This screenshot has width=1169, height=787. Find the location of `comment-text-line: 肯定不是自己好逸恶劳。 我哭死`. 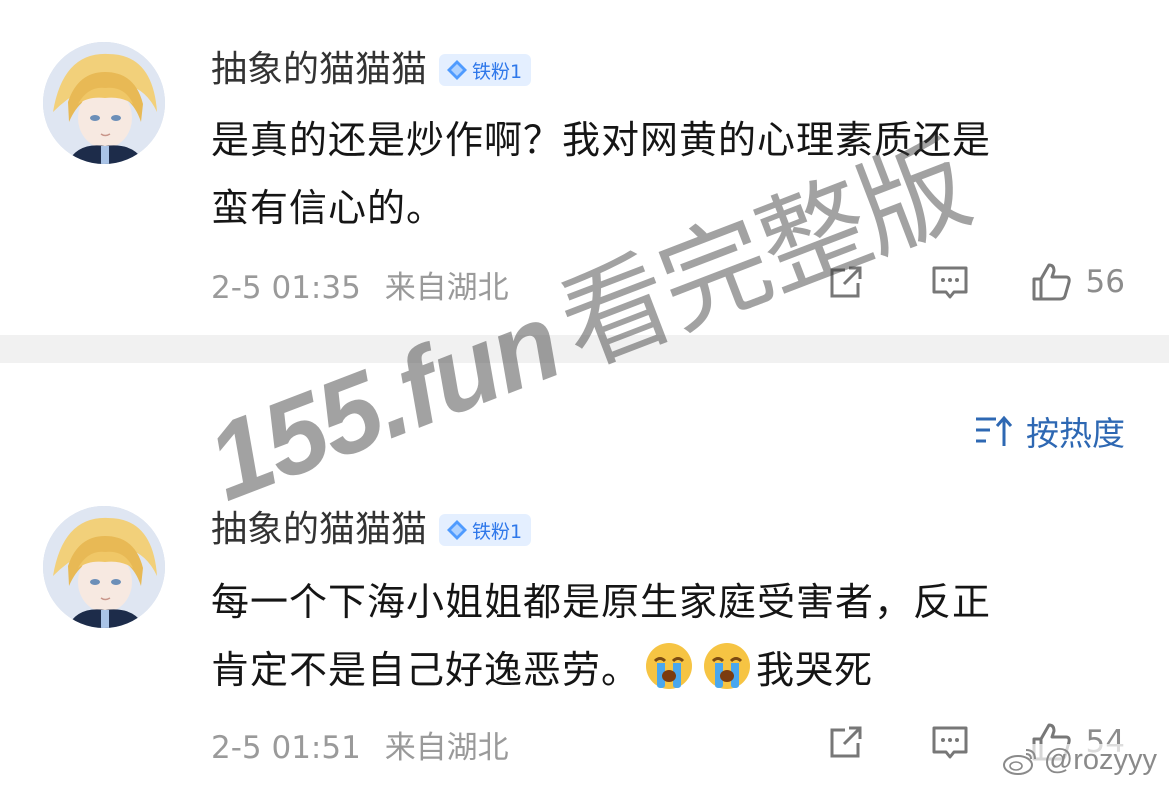

comment-text-line: 肯定不是自己好逸恶劳。 我哭死 is located at coordinates (671, 670).